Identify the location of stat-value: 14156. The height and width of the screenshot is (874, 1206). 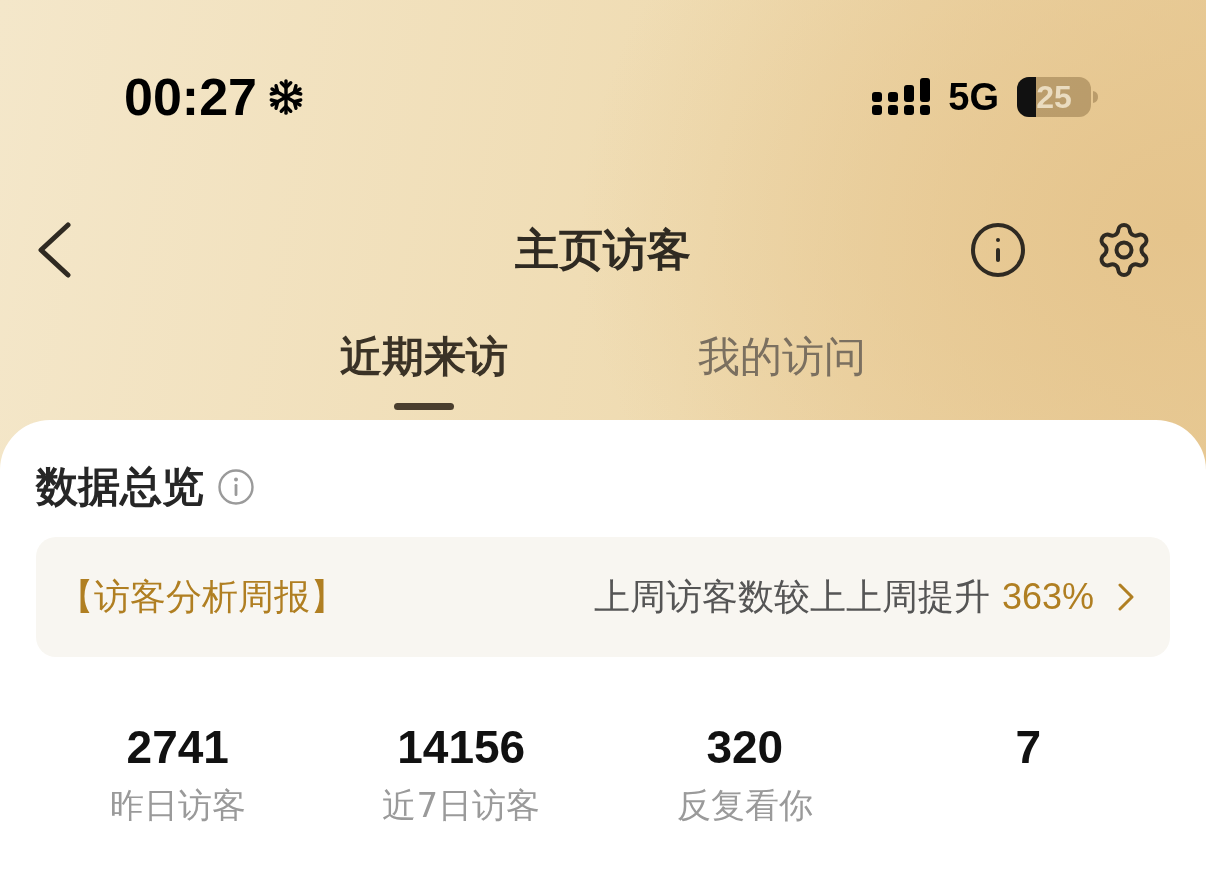
(461, 747).